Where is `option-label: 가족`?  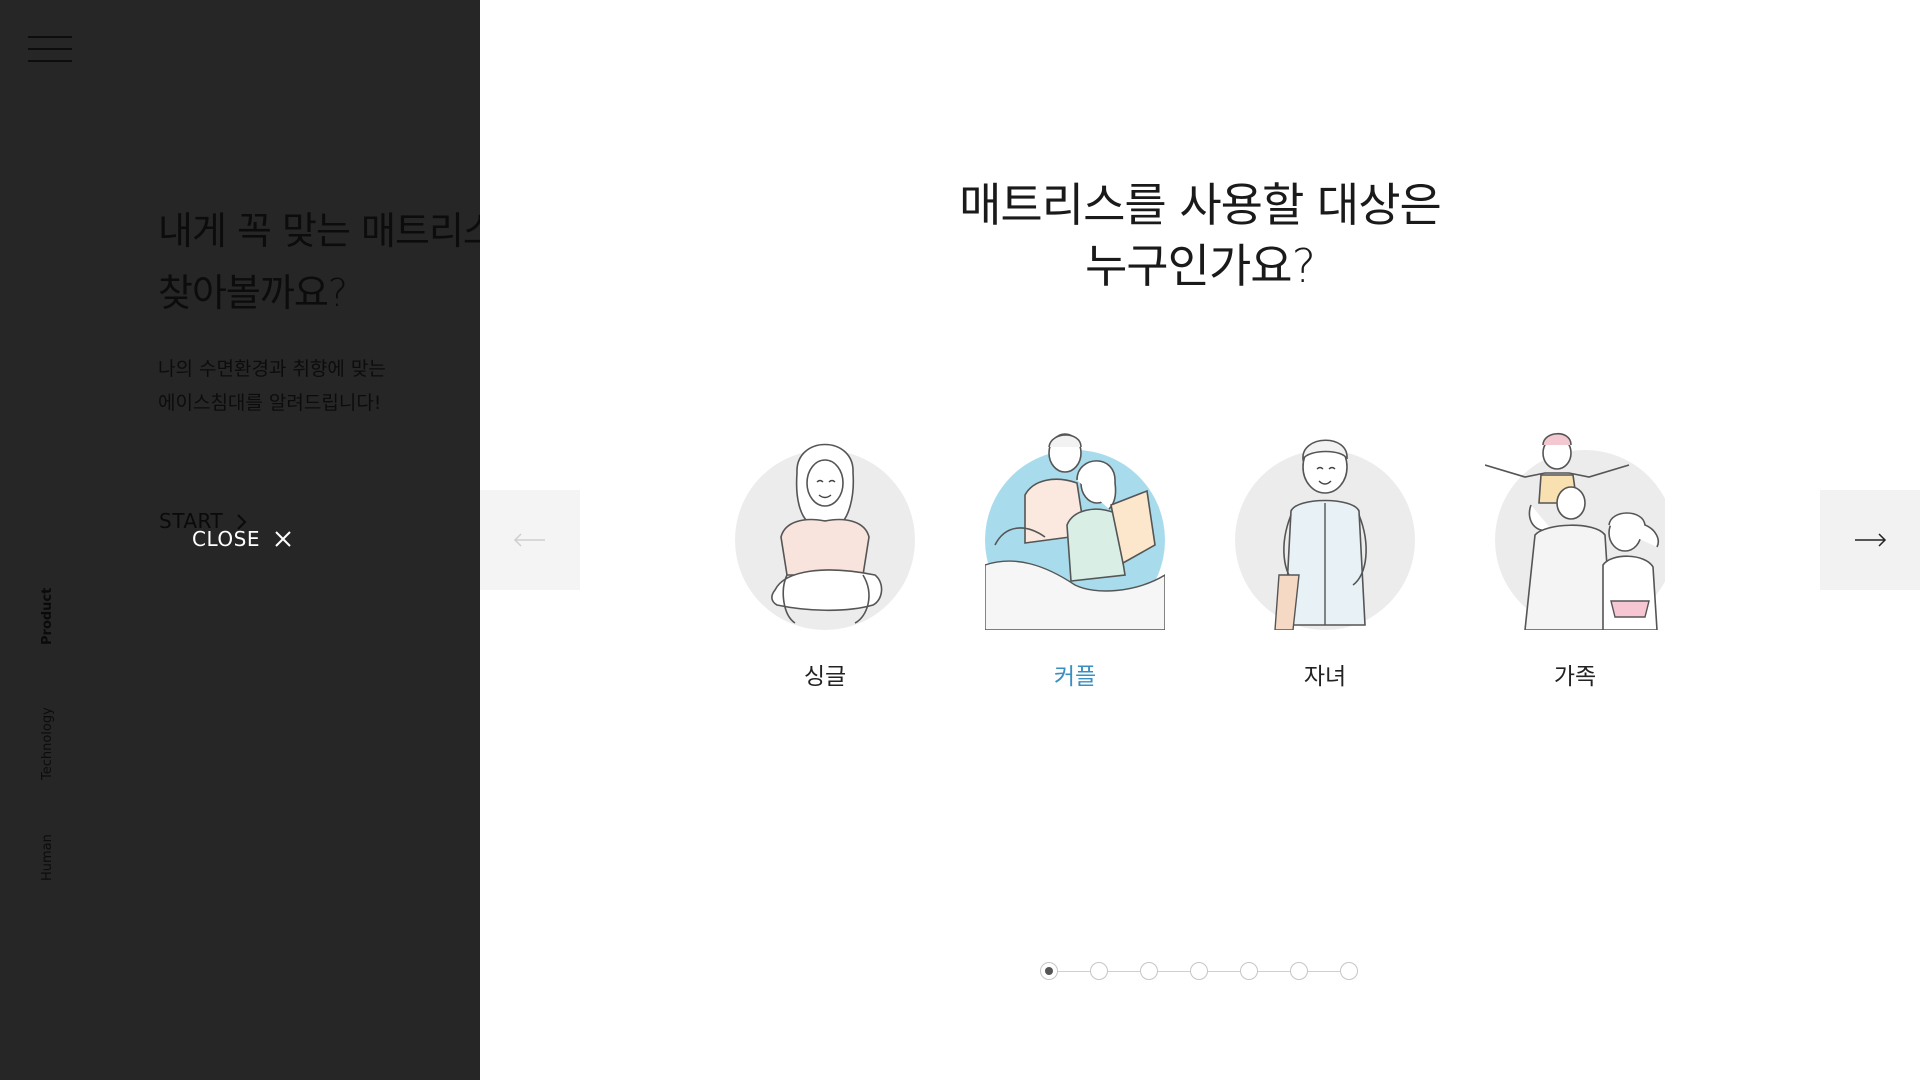
option-label: 가족 is located at coordinates (1575, 677).